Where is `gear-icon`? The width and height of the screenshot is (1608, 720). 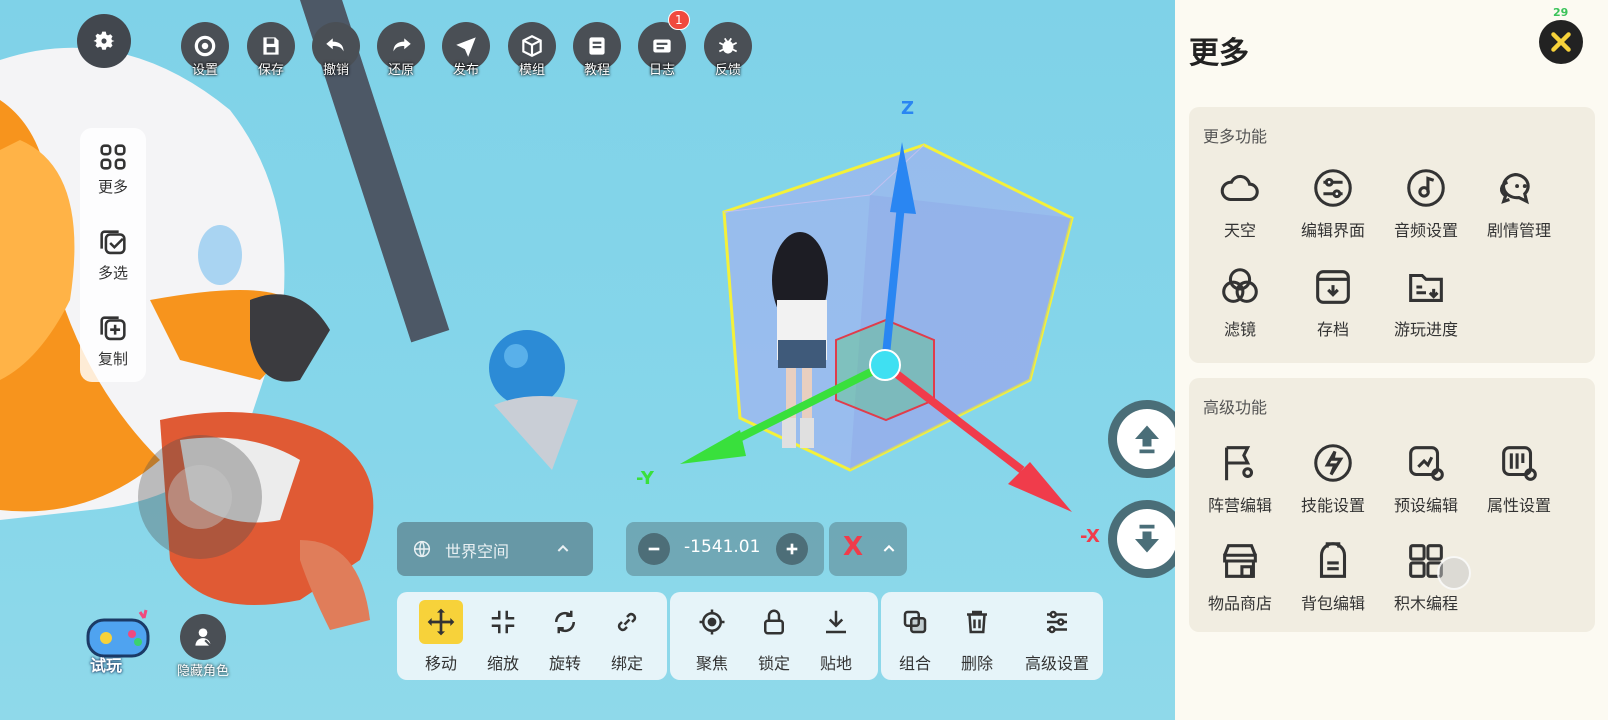 gear-icon is located at coordinates (205, 46).